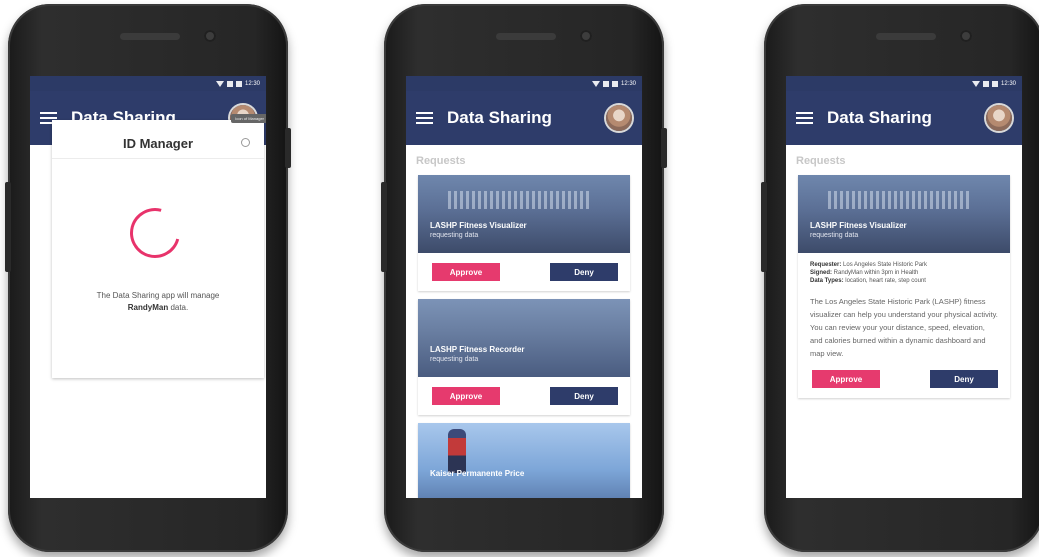 Image resolution: width=1039 pixels, height=557 pixels. What do you see at coordinates (158, 295) in the screenshot?
I see `message-text: The Data Sharing app will manage` at bounding box center [158, 295].